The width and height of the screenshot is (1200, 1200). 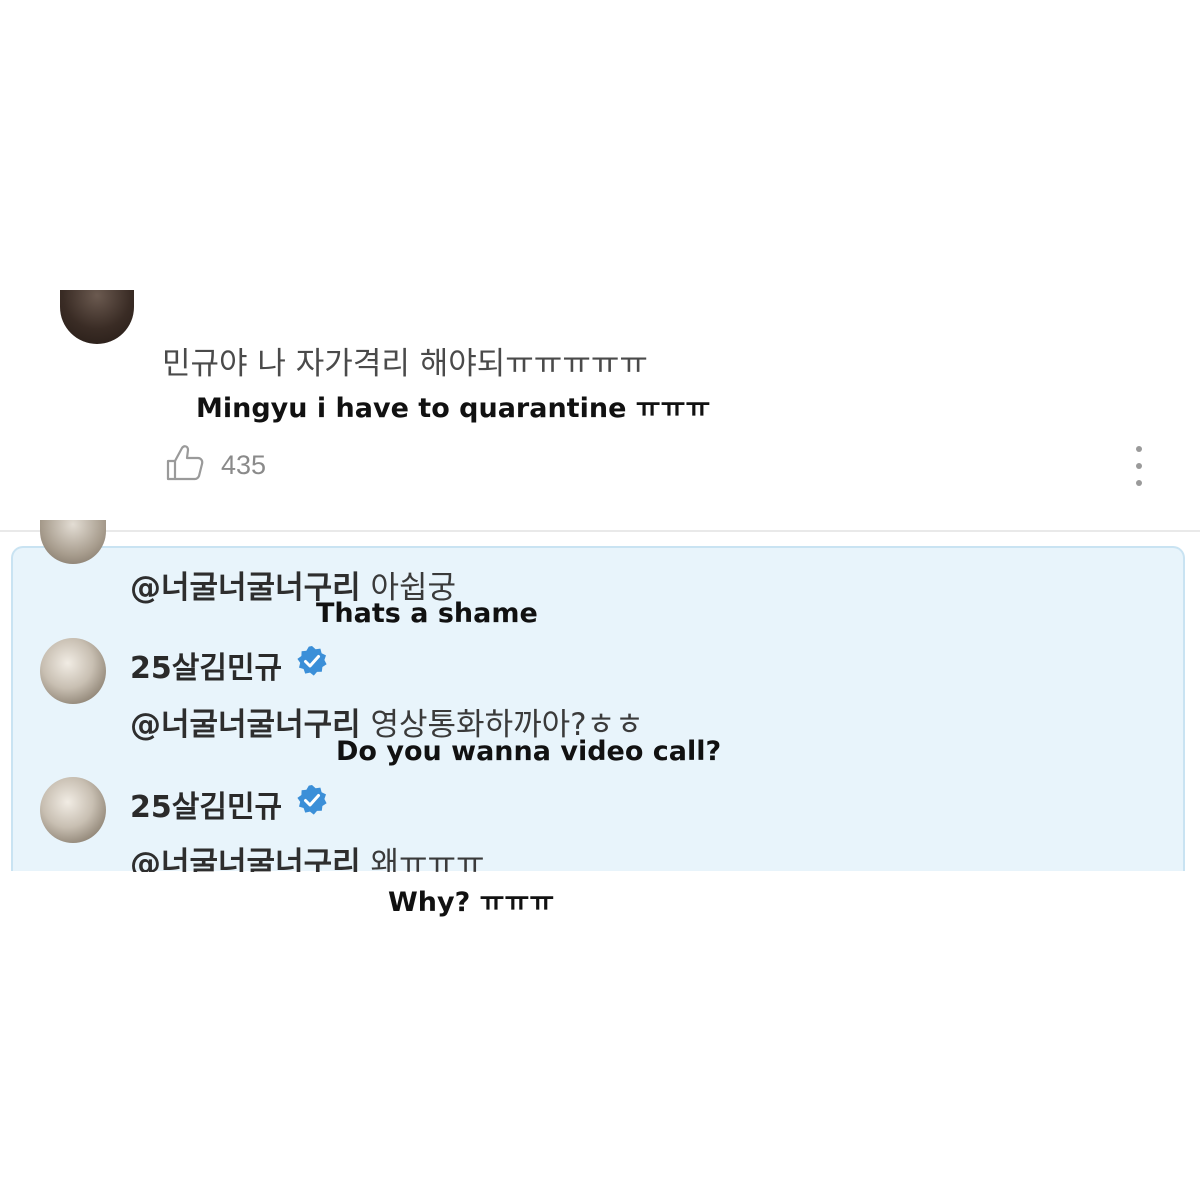 I want to click on reply-3-translation: Why? ㅠㅠㅠ, so click(x=471, y=902).